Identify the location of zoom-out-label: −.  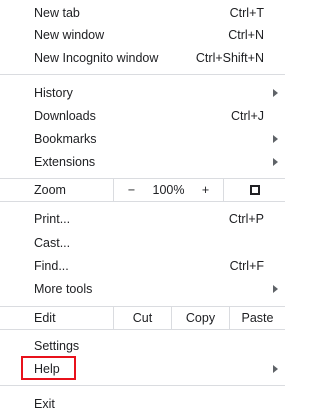
(131, 190).